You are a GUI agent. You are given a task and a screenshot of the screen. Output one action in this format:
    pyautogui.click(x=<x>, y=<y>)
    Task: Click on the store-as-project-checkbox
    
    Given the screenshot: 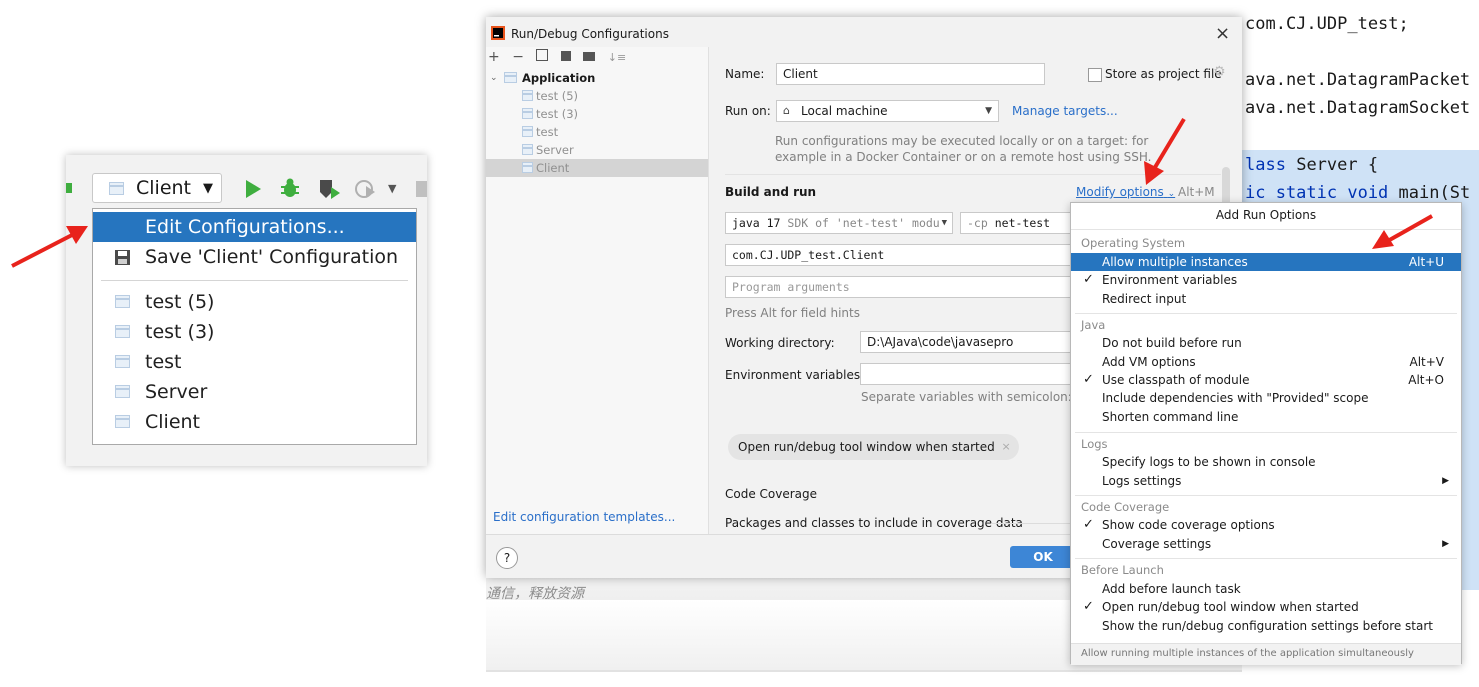 What is the action you would take?
    pyautogui.click(x=1095, y=75)
    